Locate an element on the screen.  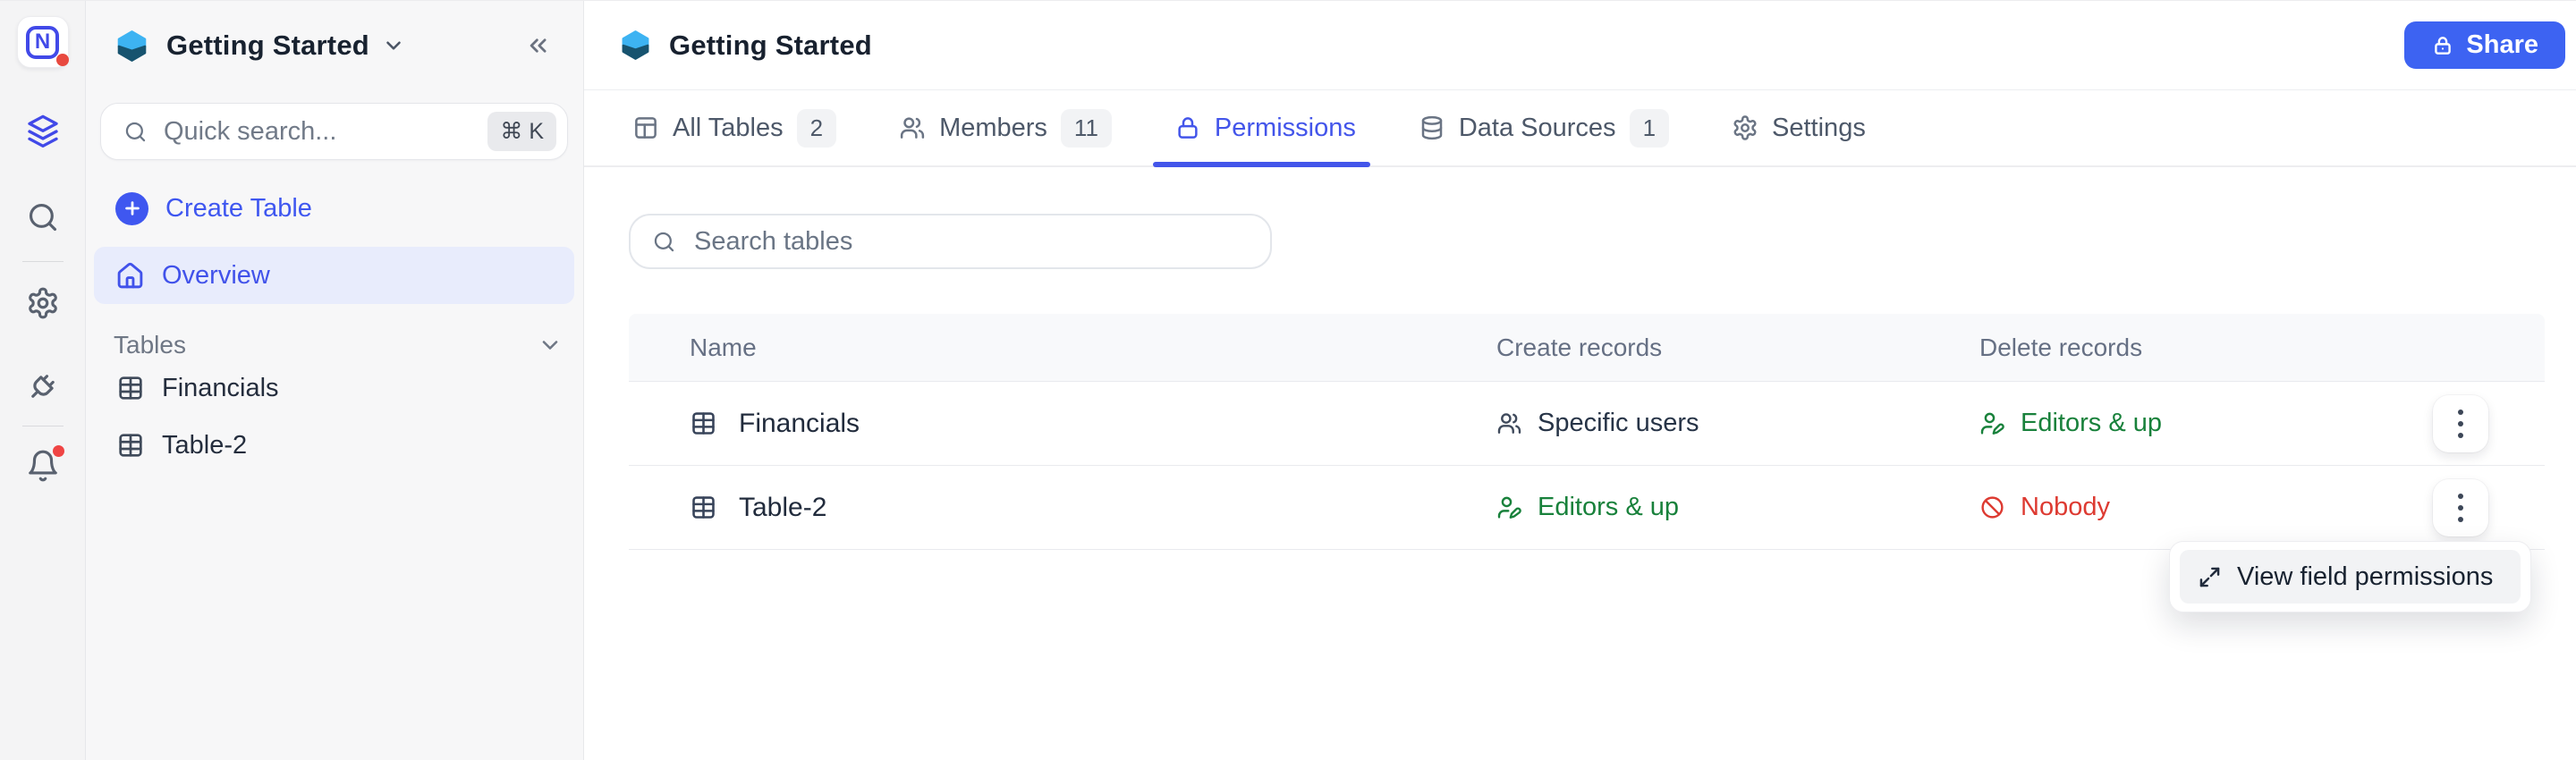
tab-all-tables: All Tables 2 is located at coordinates (734, 128).